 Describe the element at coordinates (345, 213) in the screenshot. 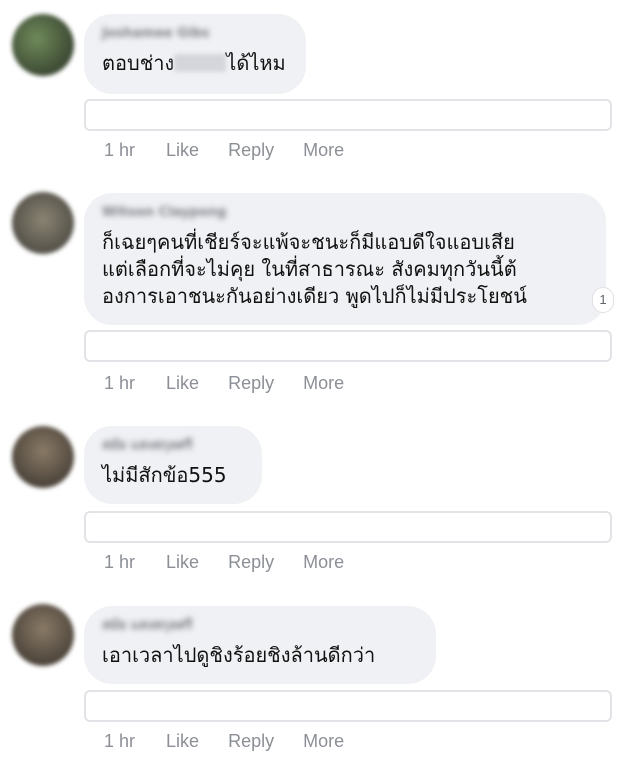

I see `comment-author: Witoon Claypong` at that location.